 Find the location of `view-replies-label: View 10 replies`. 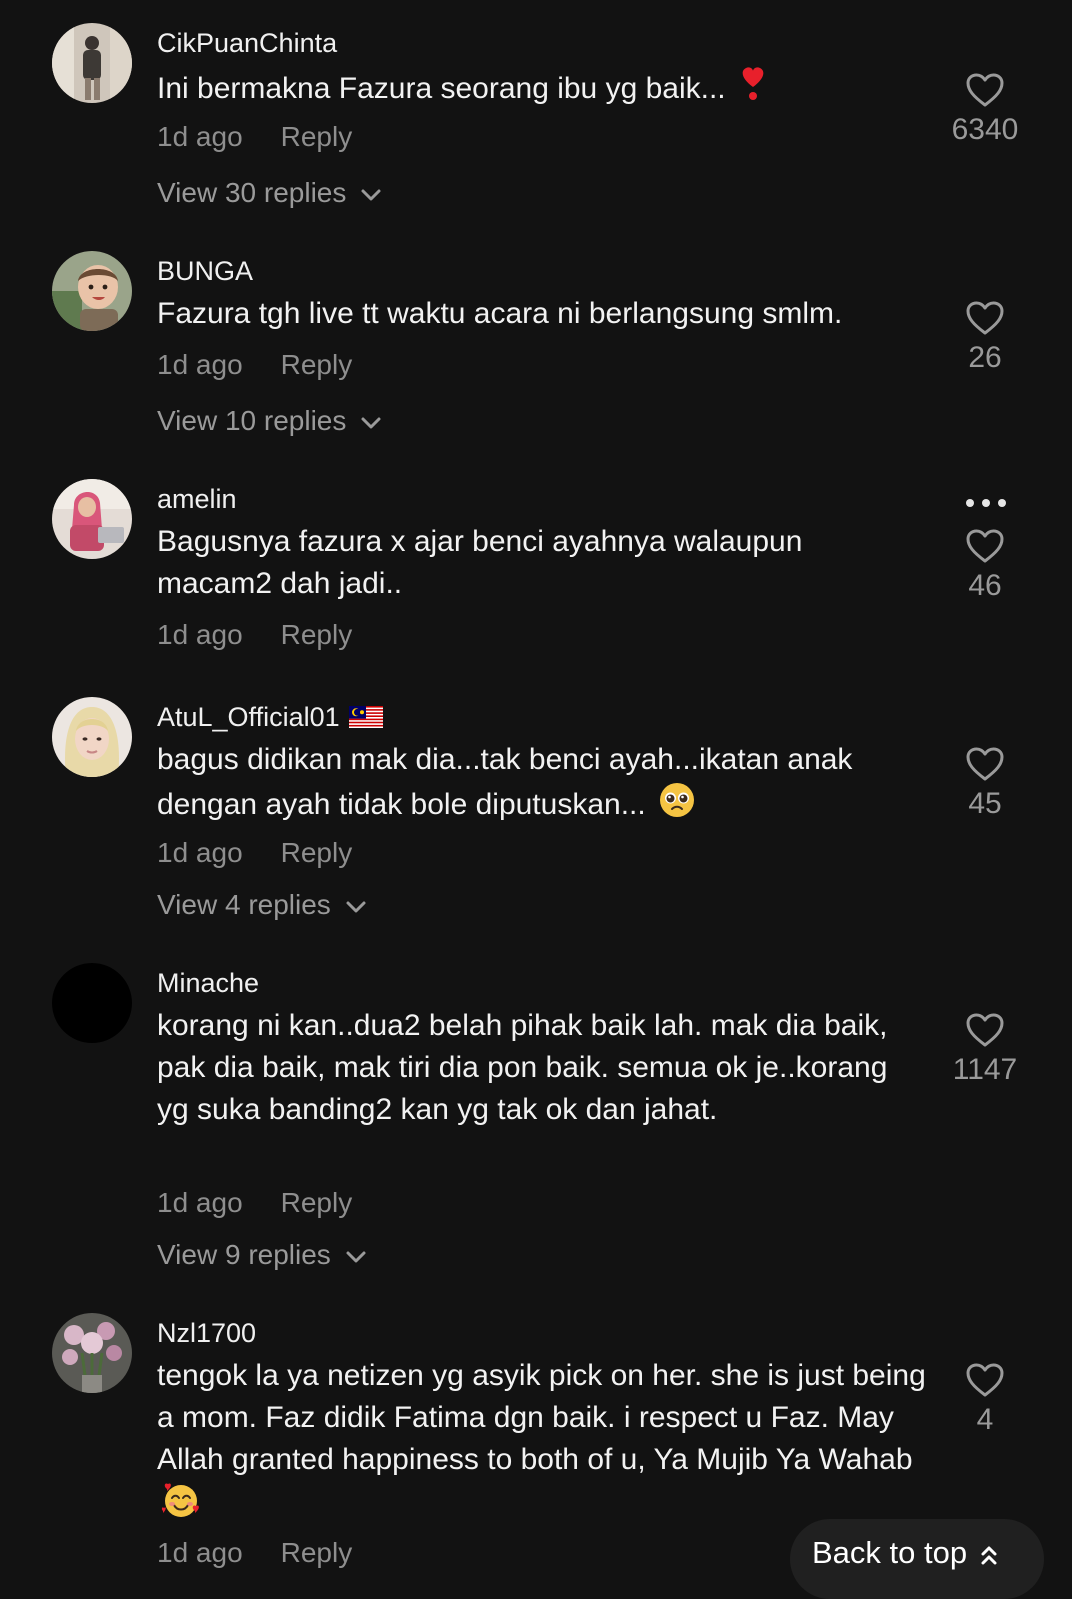

view-replies-label: View 10 replies is located at coordinates (252, 420).